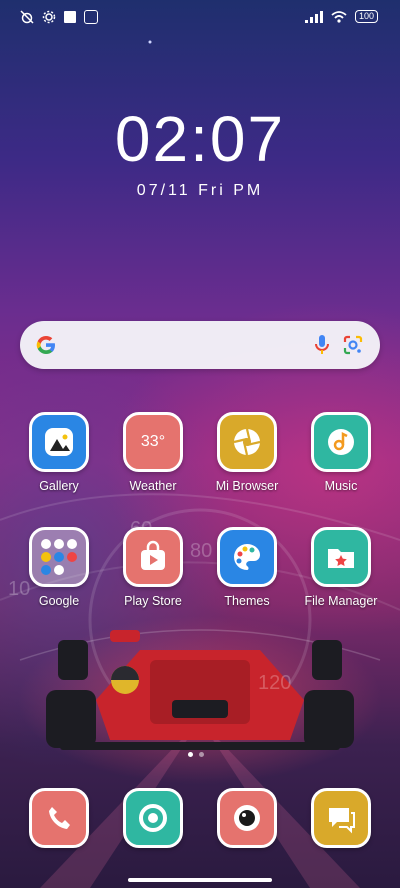  What do you see at coordinates (366, 16) in the screenshot?
I see `battery-indicator: 100` at bounding box center [366, 16].